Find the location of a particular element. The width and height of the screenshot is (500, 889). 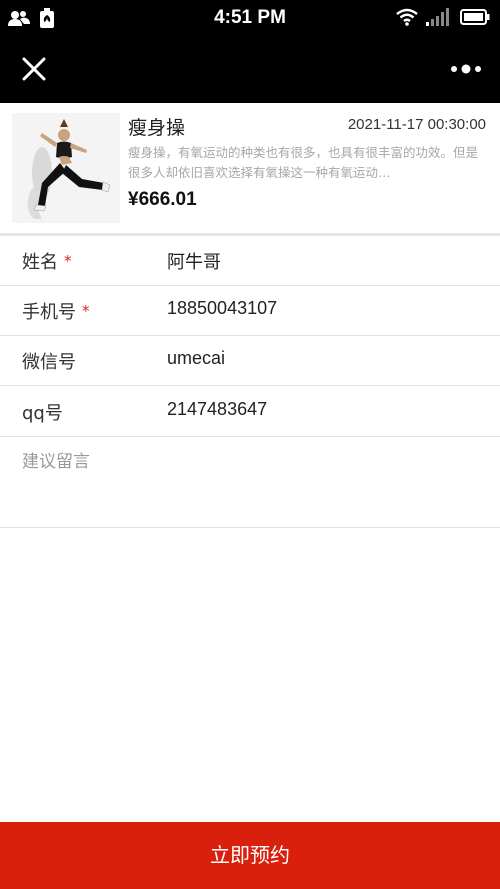

signal-icon is located at coordinates (439, 19).